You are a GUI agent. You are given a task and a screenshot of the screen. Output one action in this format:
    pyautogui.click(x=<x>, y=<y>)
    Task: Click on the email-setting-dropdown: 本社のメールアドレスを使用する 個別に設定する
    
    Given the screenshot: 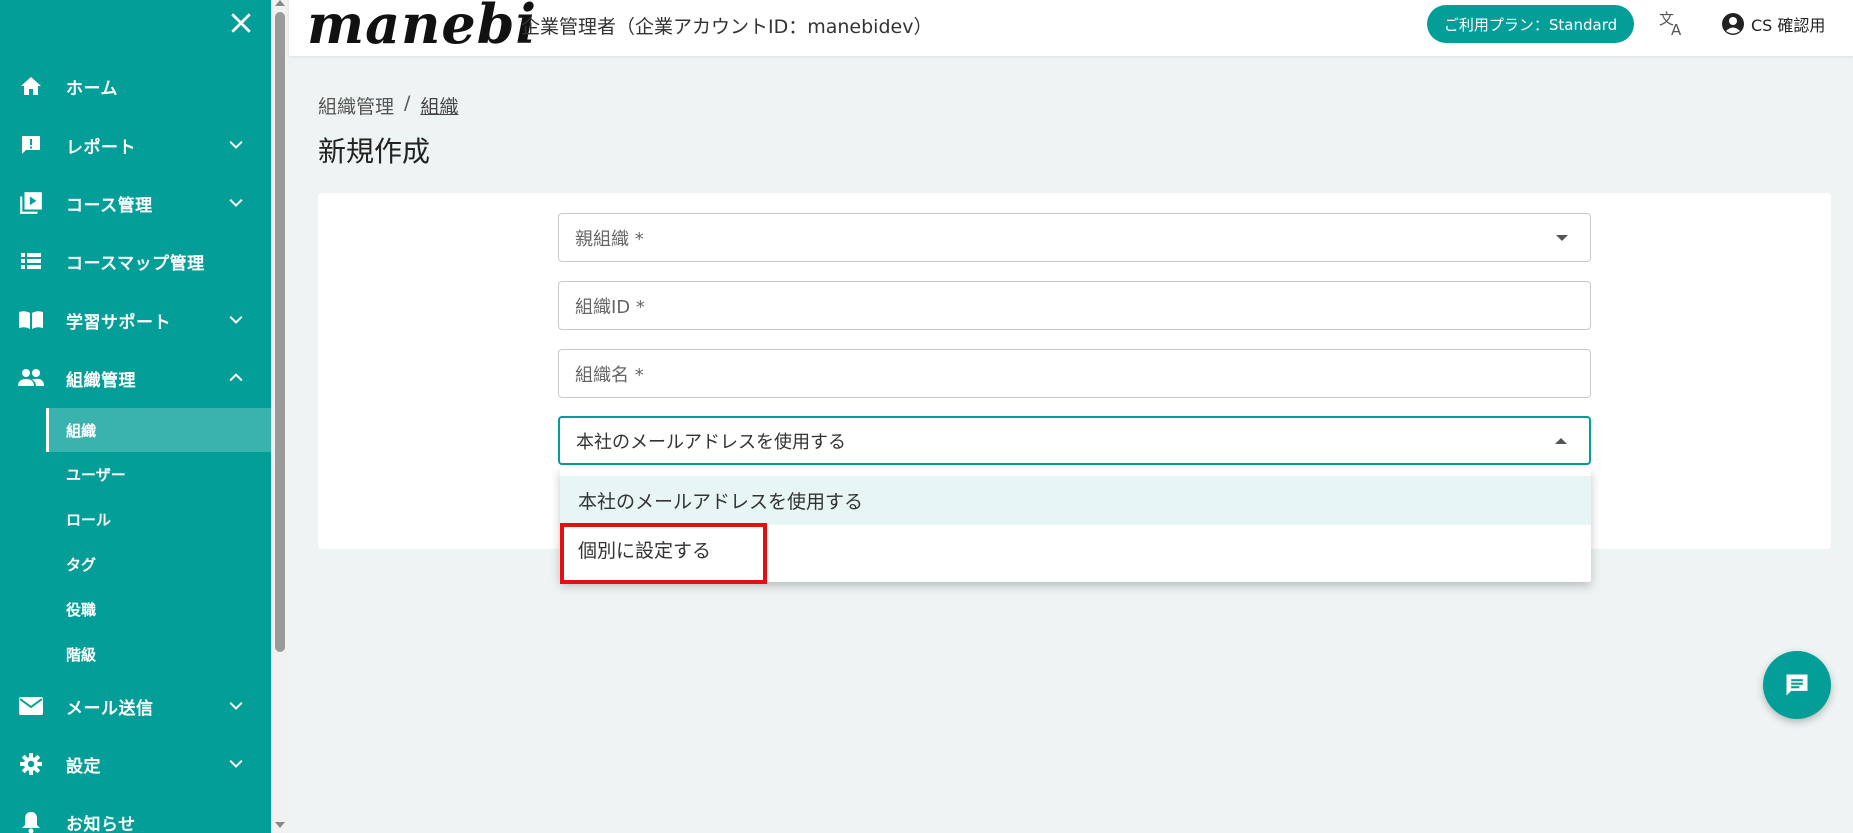 What is the action you would take?
    pyautogui.click(x=1075, y=525)
    